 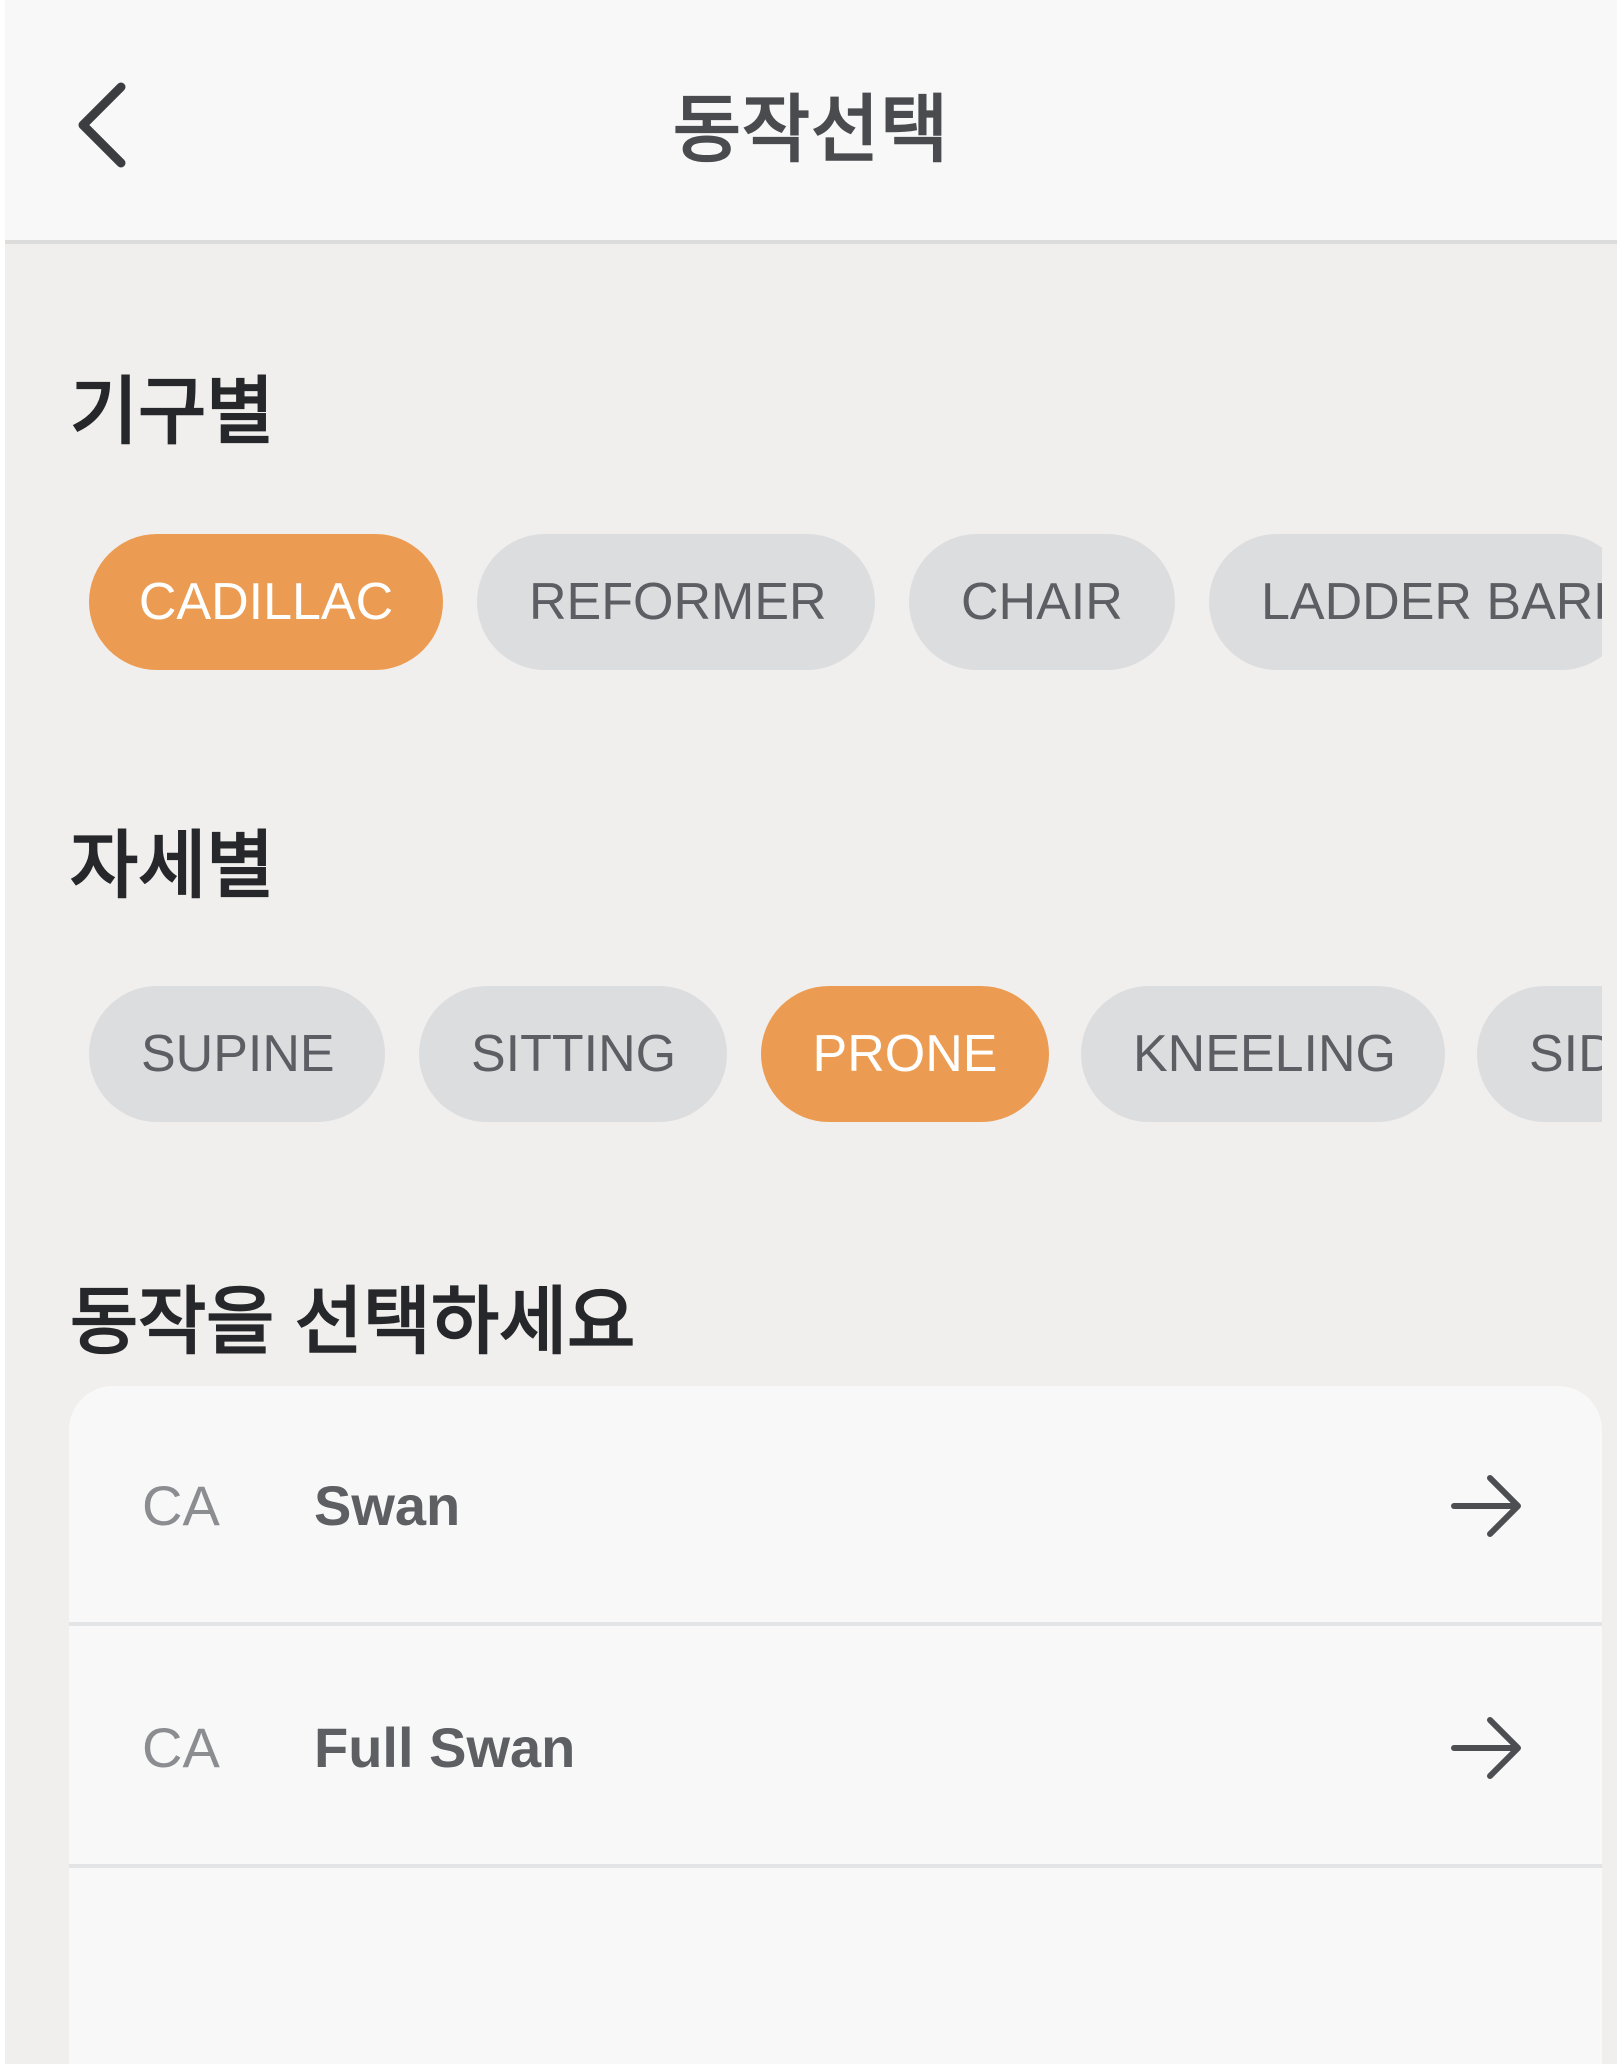 I want to click on page-title: 동작선택, so click(x=811, y=129).